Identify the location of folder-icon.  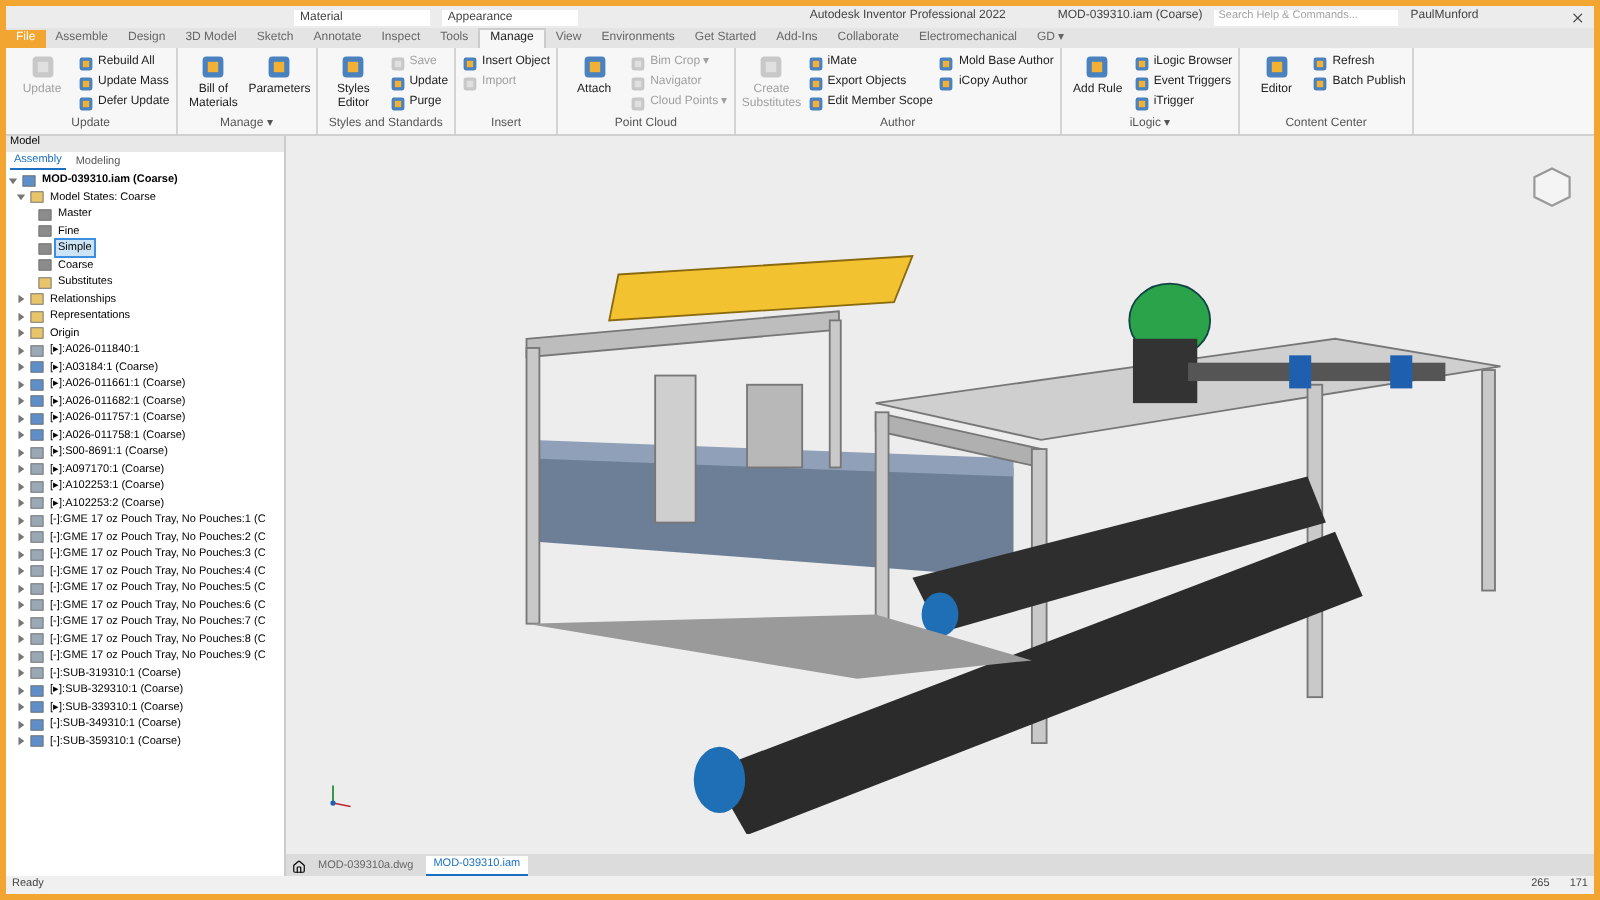
(37, 197).